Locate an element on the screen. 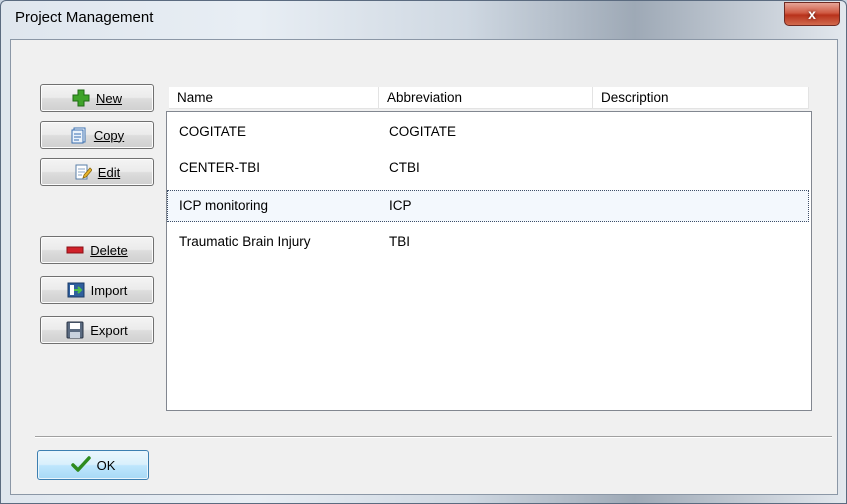  ok-button: OK is located at coordinates (93, 465).